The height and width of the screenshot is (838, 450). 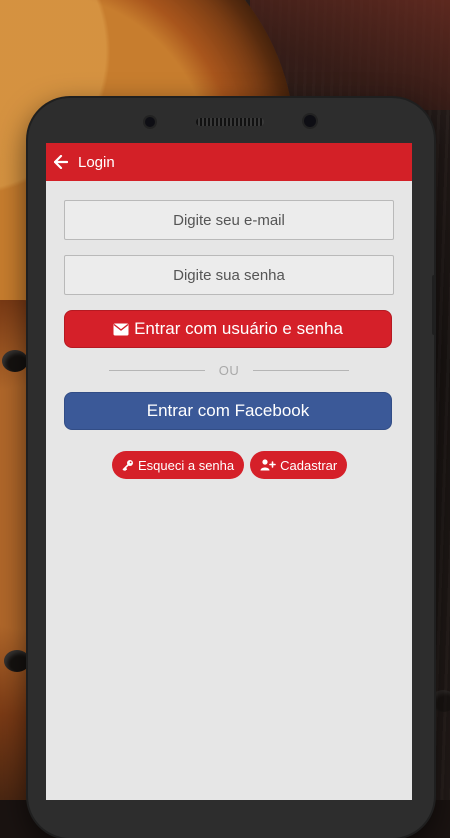 I want to click on register-button: Cadastrar, so click(x=299, y=465).